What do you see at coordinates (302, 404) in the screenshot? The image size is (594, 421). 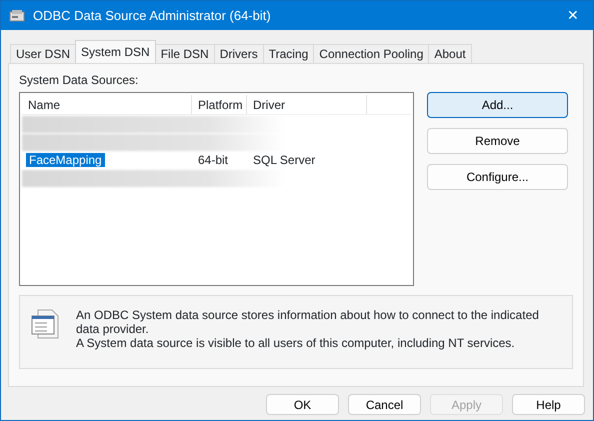 I see `dialog-button: OK` at bounding box center [302, 404].